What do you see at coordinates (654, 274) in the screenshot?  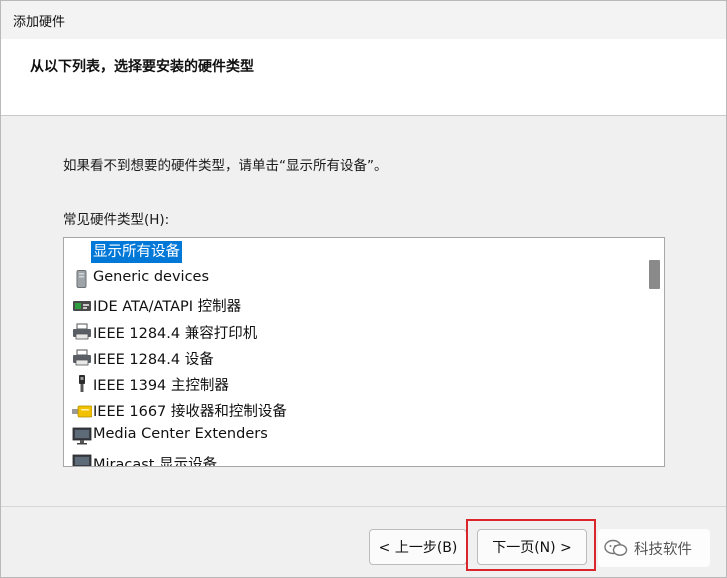 I see `scroll-thumb` at bounding box center [654, 274].